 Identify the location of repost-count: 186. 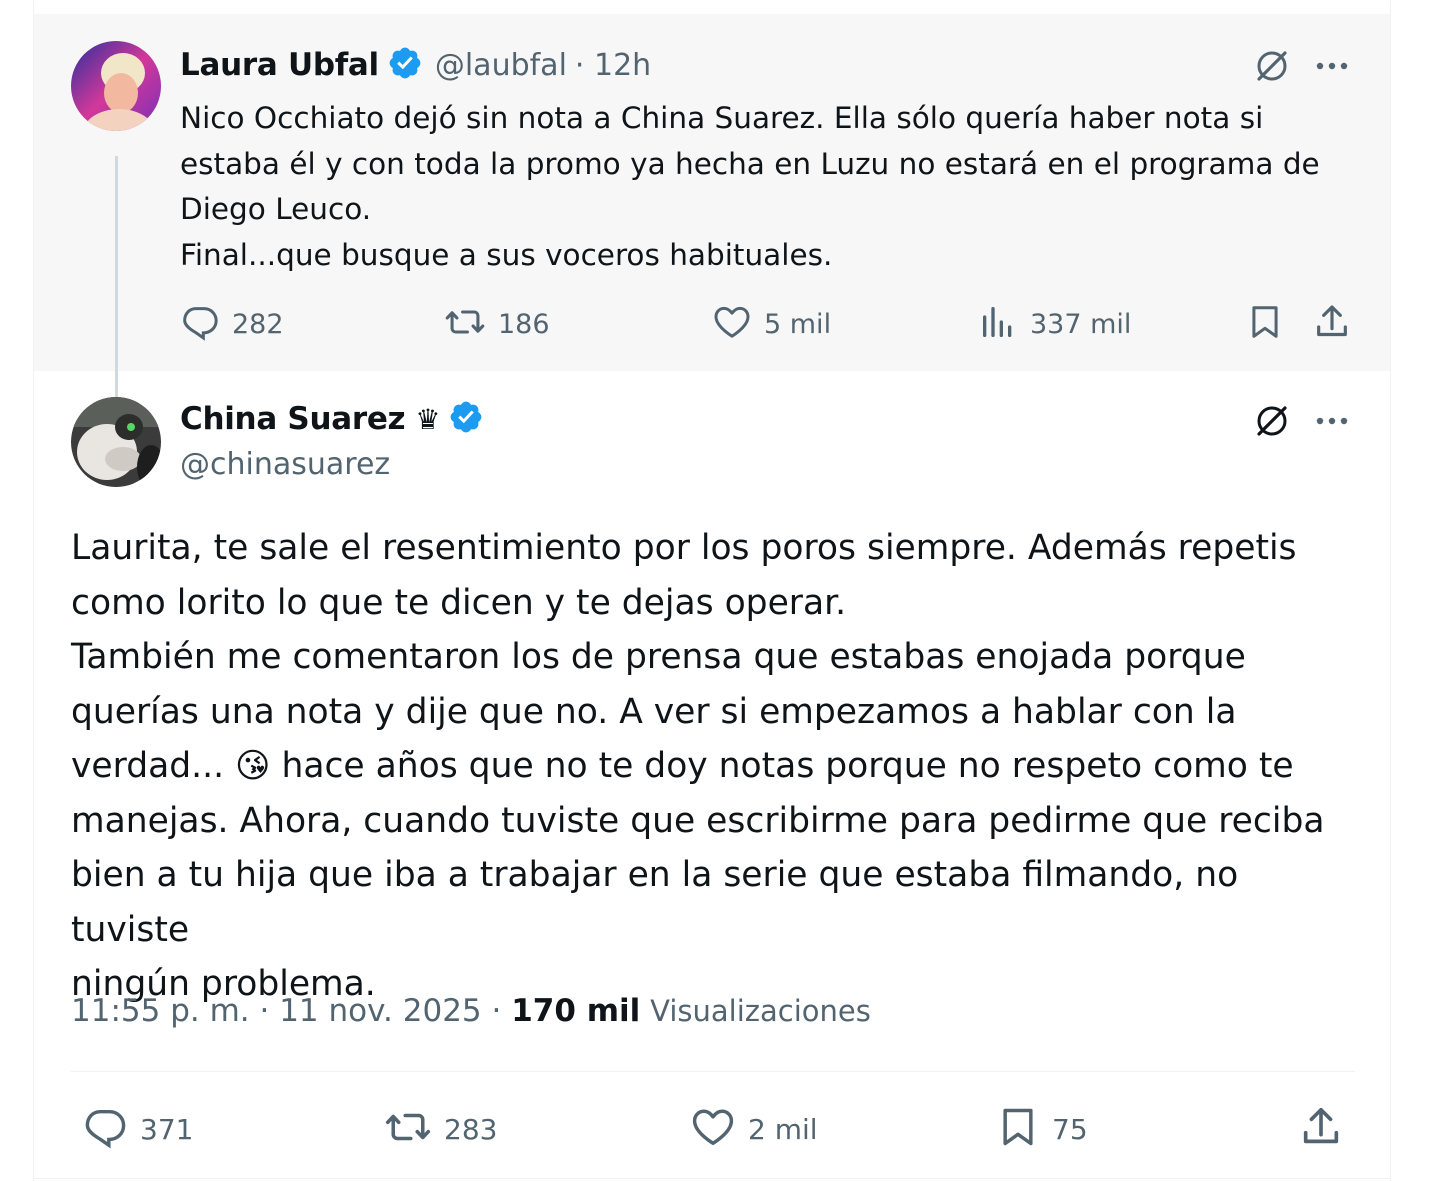
(524, 324).